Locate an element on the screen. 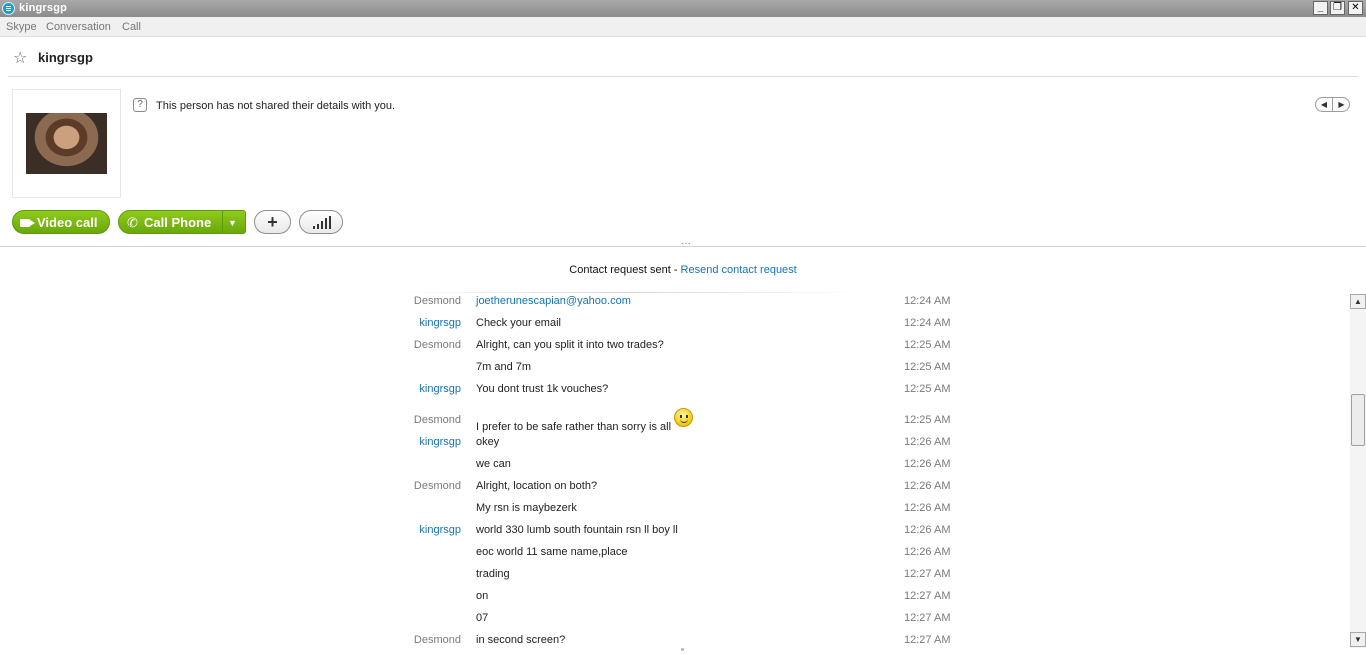 Image resolution: width=1366 pixels, height=654 pixels. message-row: kingrsgp Check your email 12:24 AM is located at coordinates (675, 323).